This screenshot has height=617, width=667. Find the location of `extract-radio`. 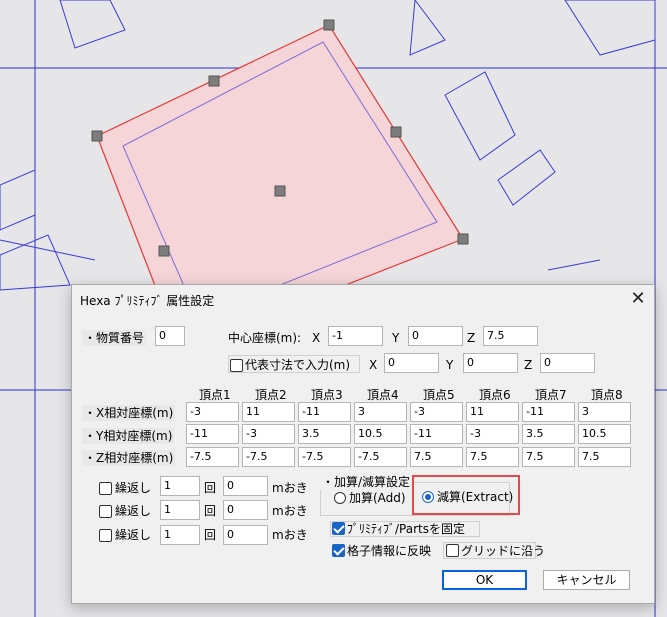

extract-radio is located at coordinates (428, 497).